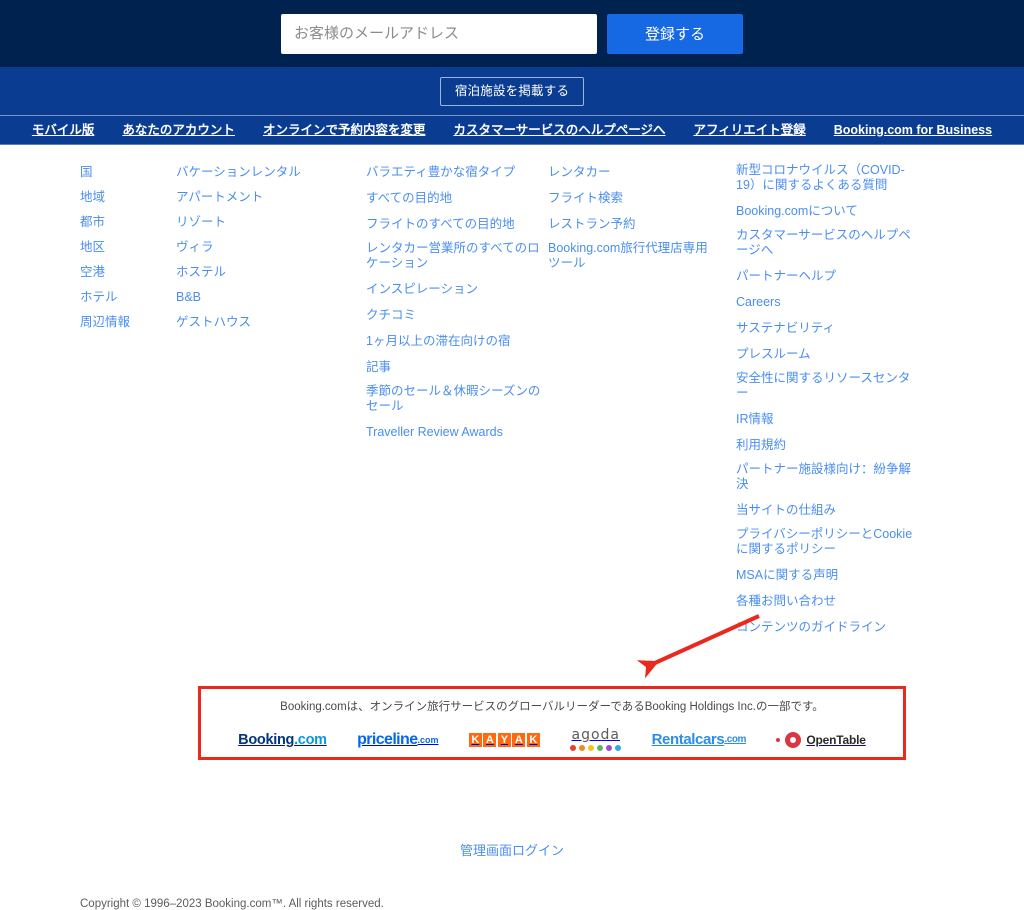 Image resolution: width=1024 pixels, height=910 pixels. I want to click on brand-agoda-dots, so click(596, 748).